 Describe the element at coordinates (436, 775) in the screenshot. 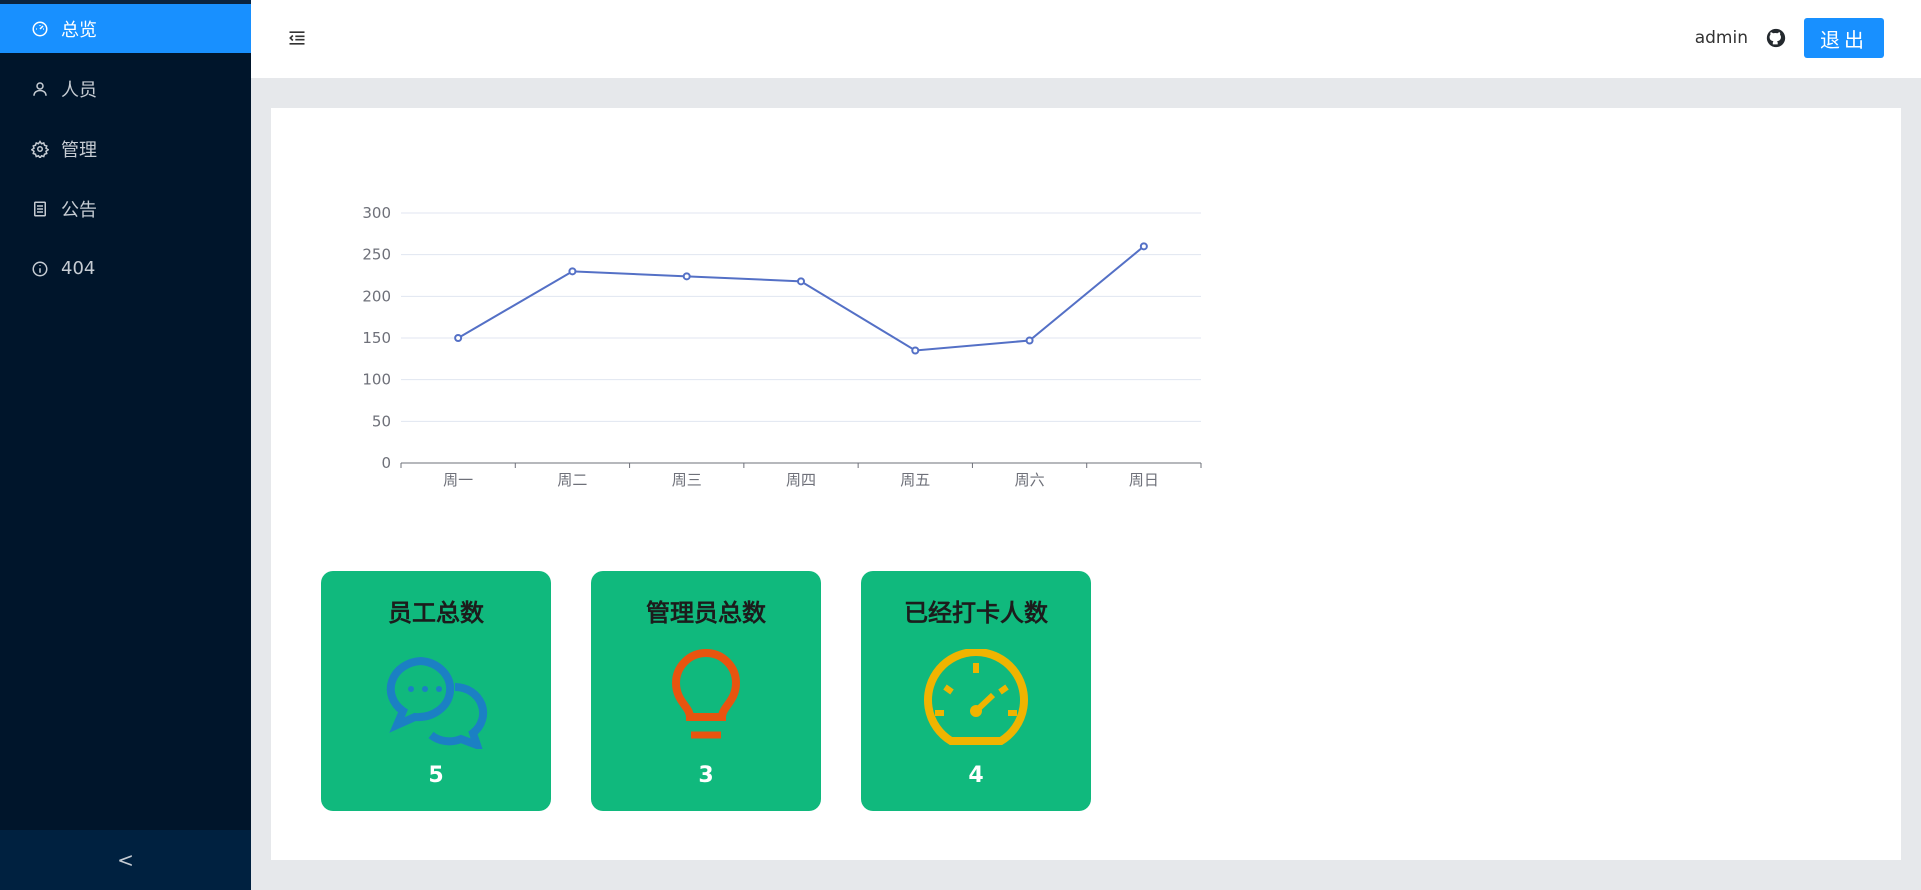

I see `stat-value: 5` at that location.